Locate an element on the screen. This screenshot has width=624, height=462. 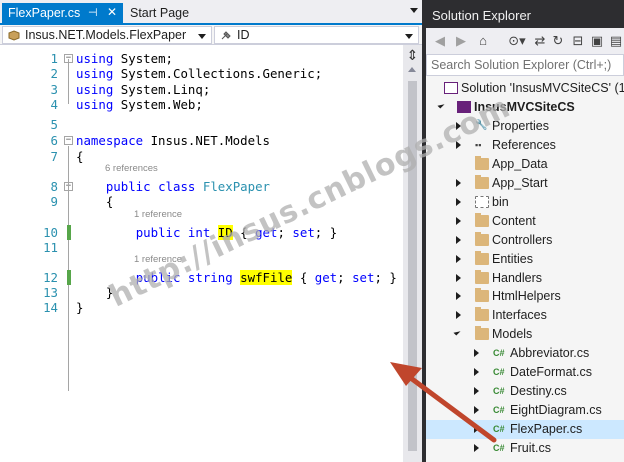
close-icon: ✕ is located at coordinates (112, 12).